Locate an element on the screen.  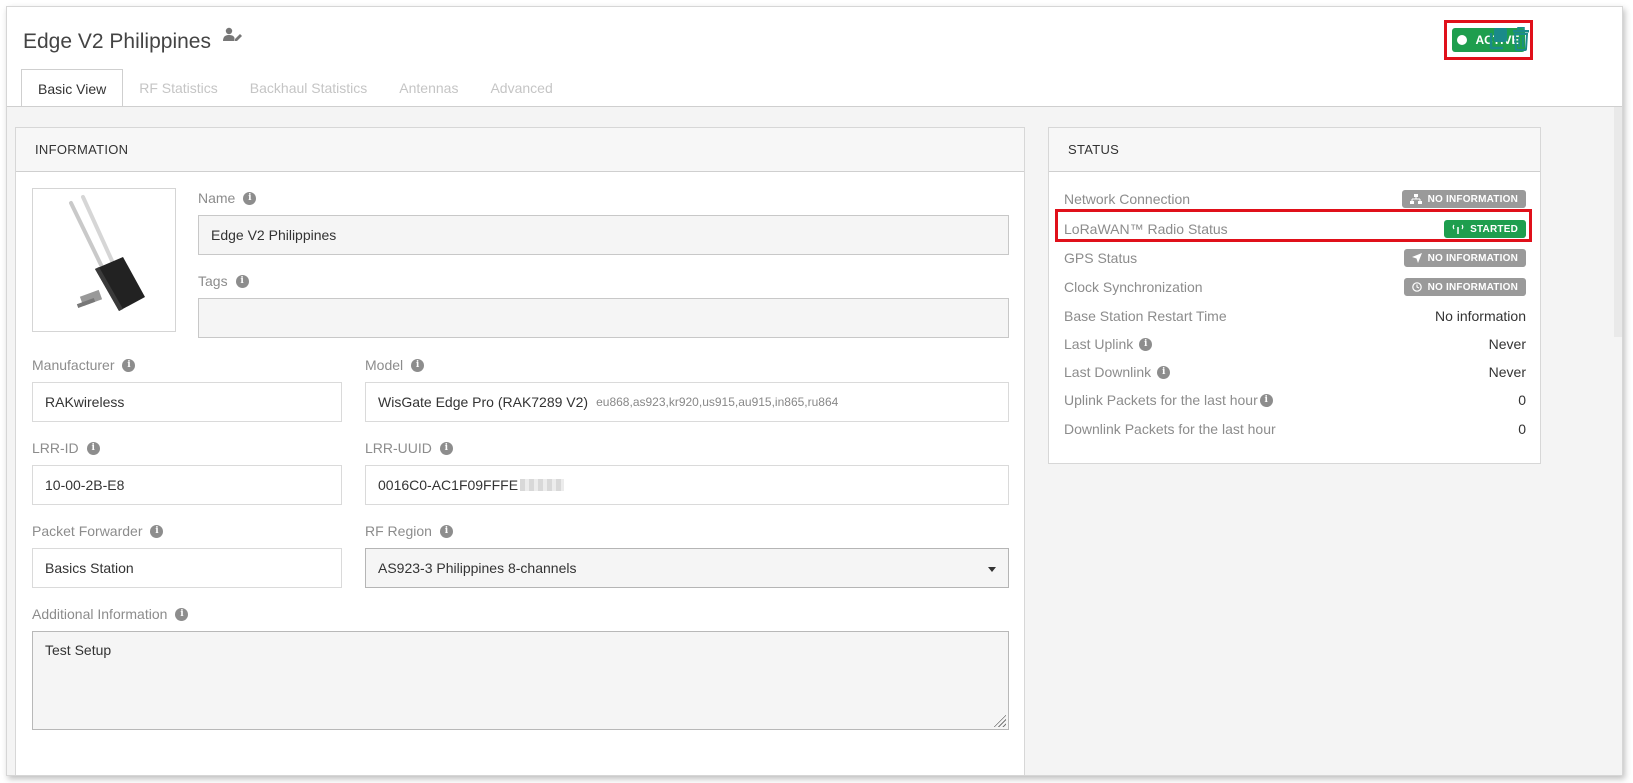
manufacturer-label: Manufacturer i is located at coordinates (84, 365).